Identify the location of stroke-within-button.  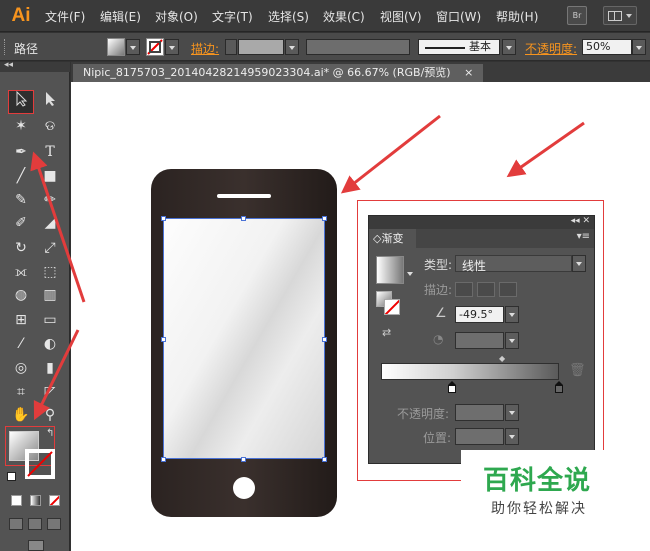
(464, 289).